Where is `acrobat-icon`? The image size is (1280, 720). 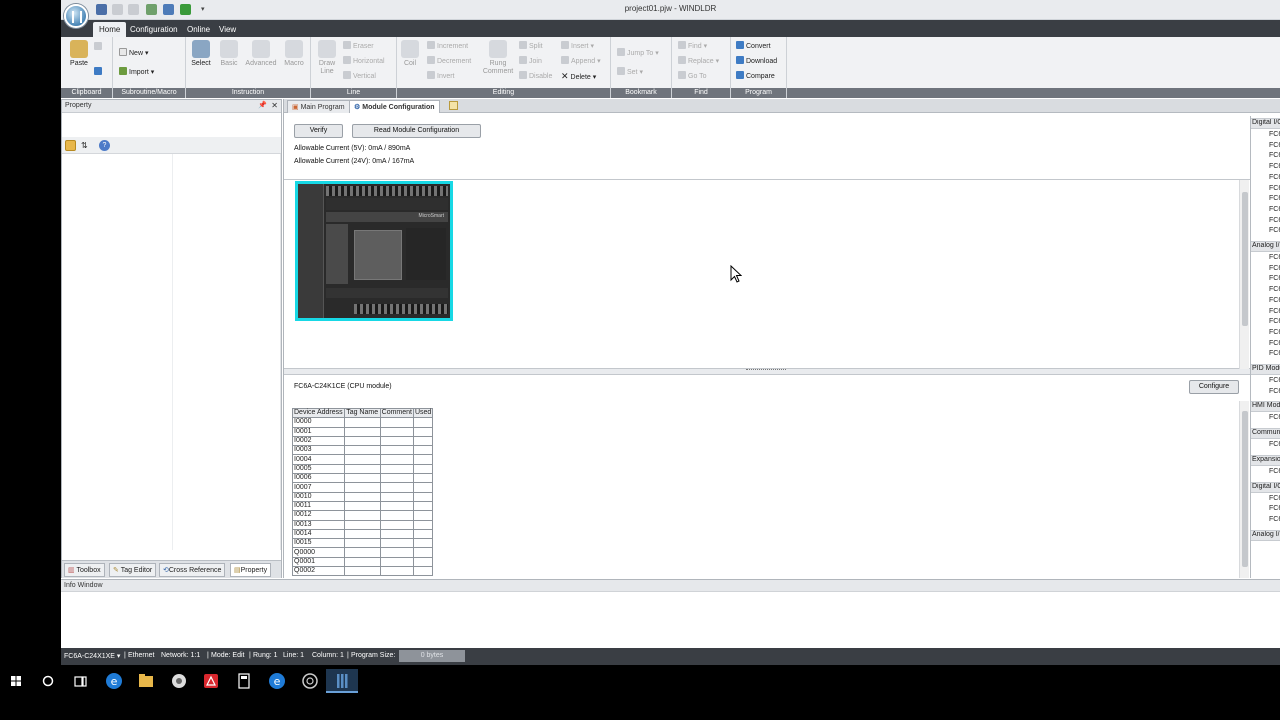
acrobat-icon is located at coordinates (211, 681).